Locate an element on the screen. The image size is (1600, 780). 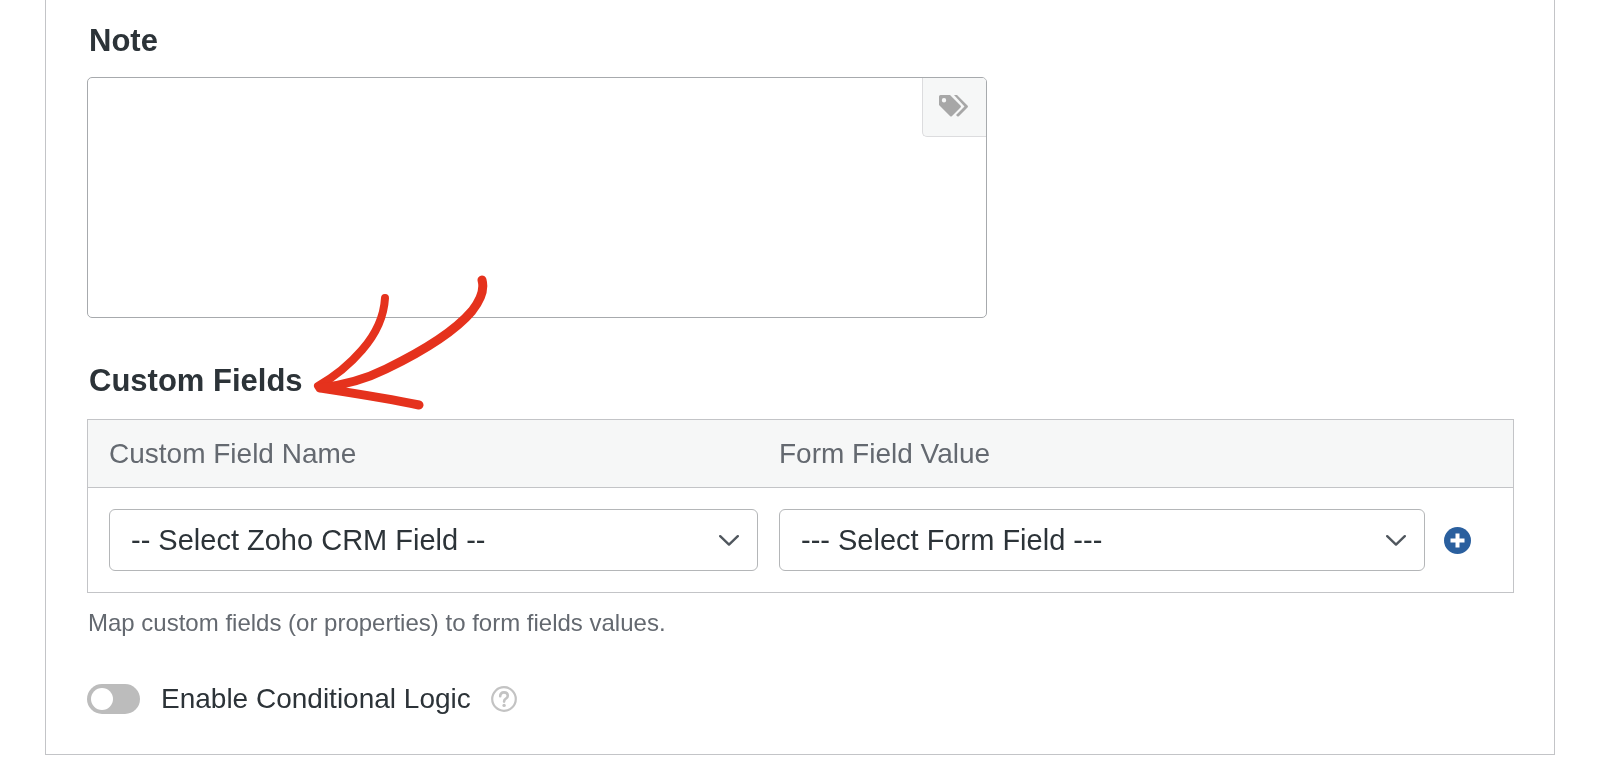
tags-icon is located at coordinates (954, 107).